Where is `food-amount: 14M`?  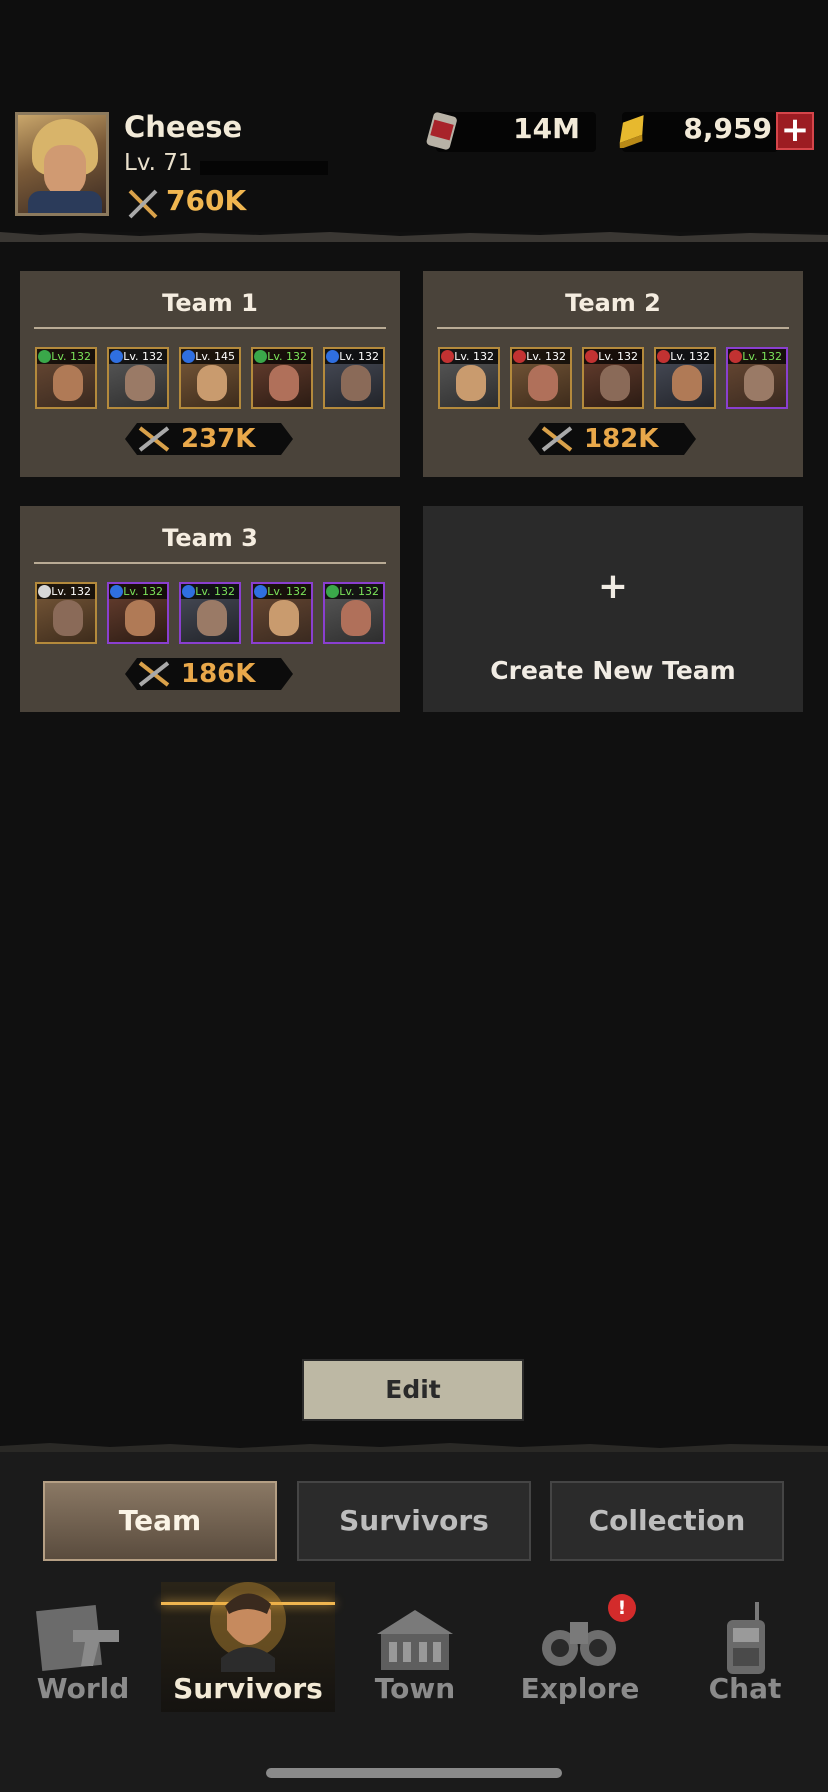
food-amount: 14M is located at coordinates (546, 128).